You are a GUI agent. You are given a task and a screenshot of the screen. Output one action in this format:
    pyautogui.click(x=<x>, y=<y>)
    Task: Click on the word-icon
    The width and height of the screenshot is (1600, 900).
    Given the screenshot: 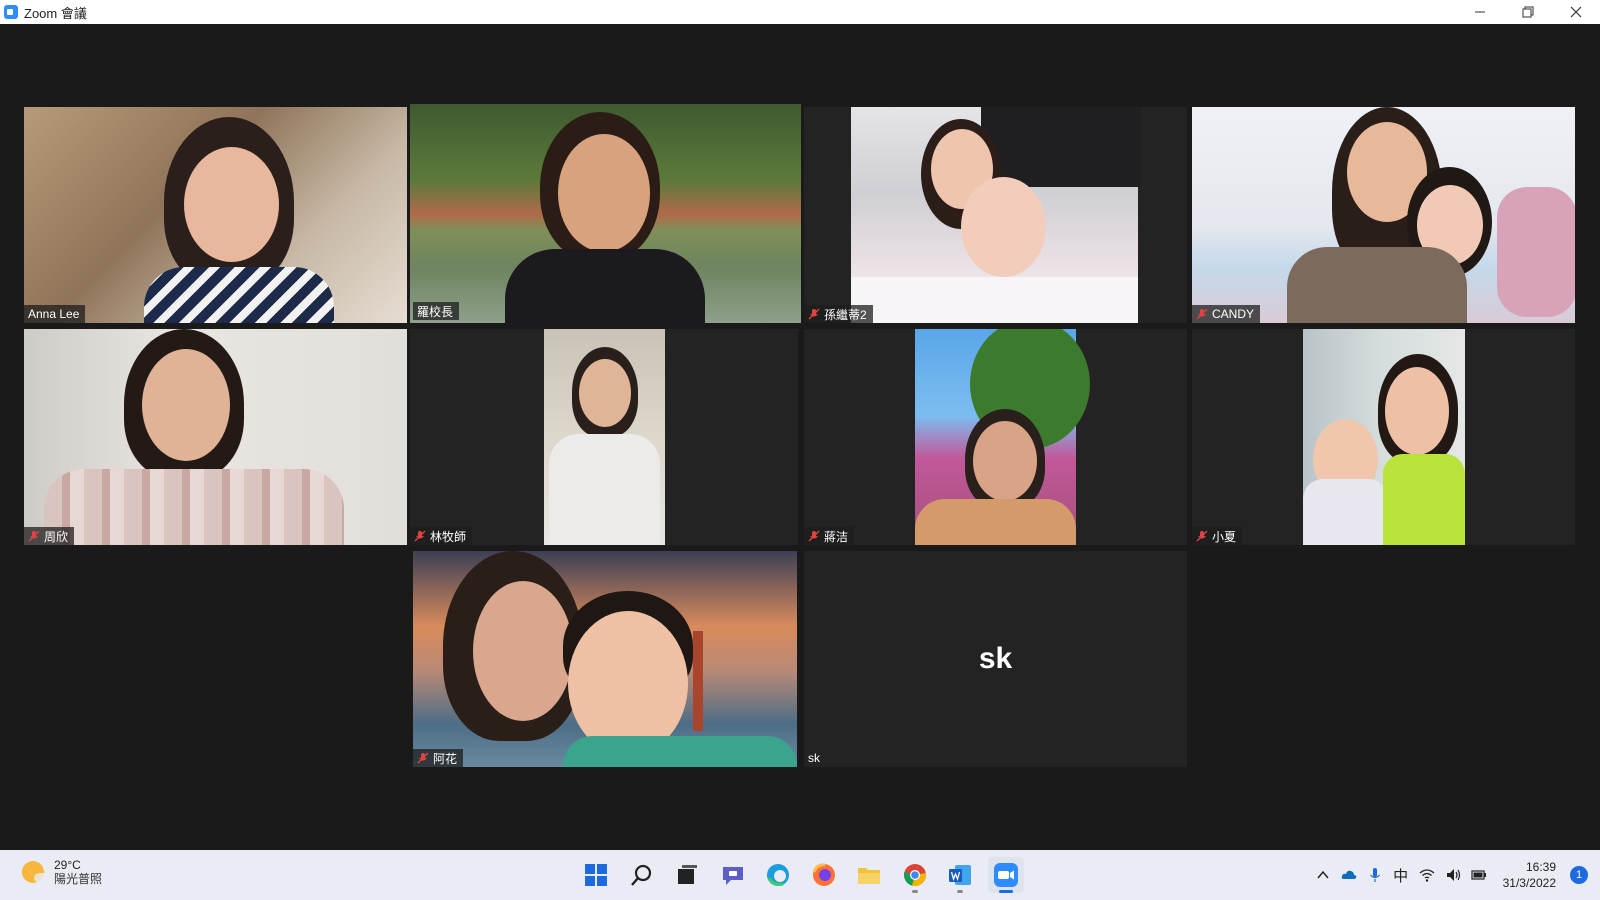 What is the action you would take?
    pyautogui.click(x=960, y=875)
    